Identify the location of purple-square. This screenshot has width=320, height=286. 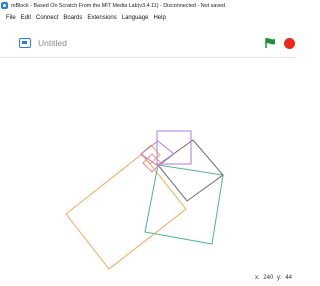
(174, 147).